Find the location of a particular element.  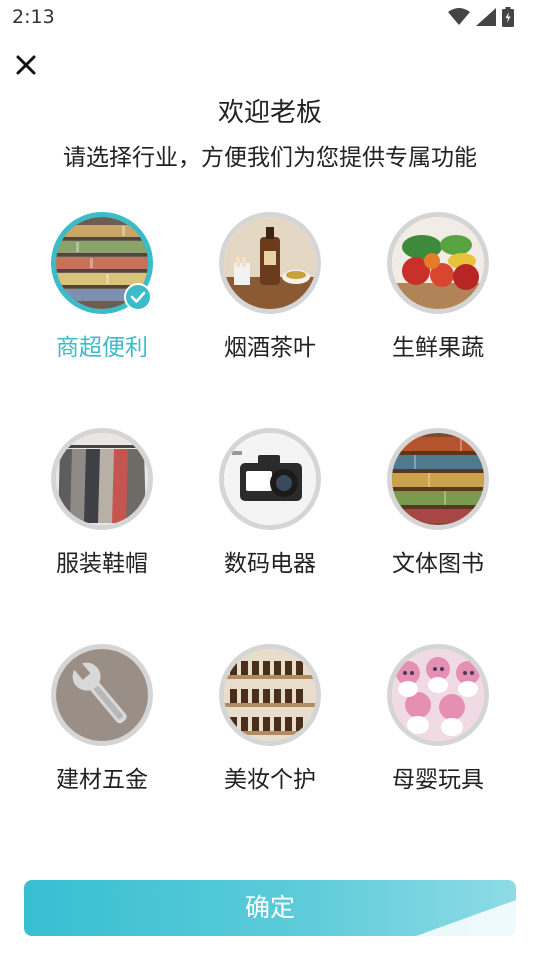

industry-tile-clothing: 服装鞋帽 is located at coordinates (102, 506).